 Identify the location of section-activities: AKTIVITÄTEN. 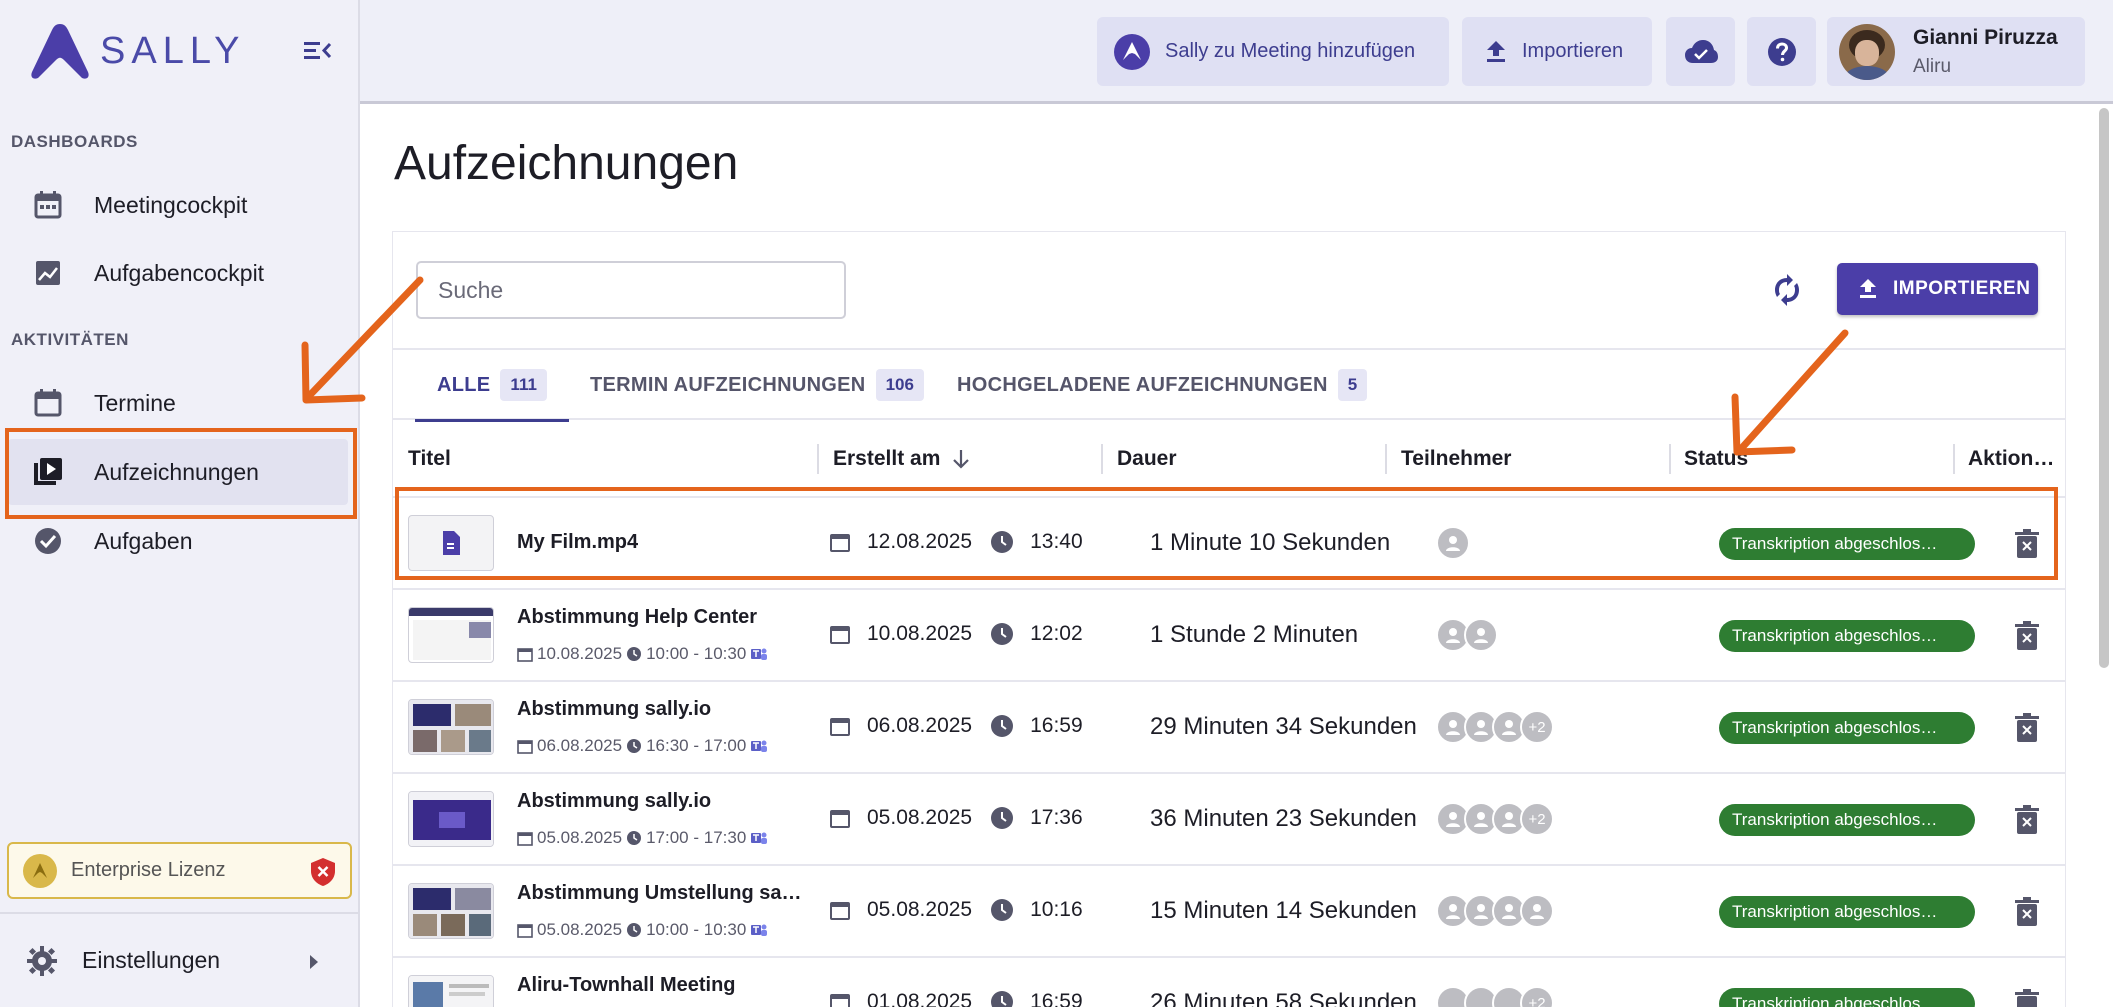
(70, 339).